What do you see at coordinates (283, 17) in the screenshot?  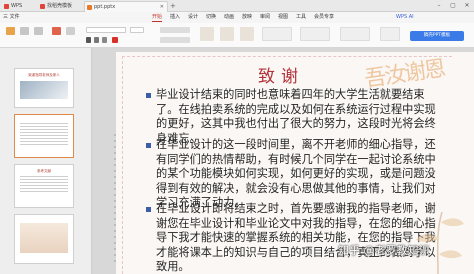 I see `menu-view: 视图` at bounding box center [283, 17].